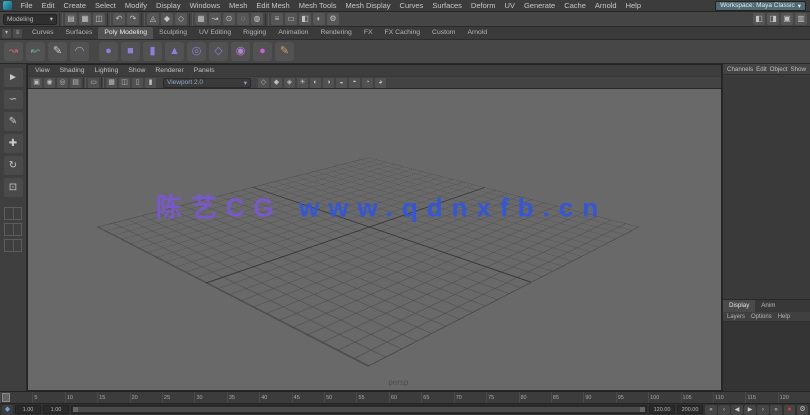  Describe the element at coordinates (204, 6) in the screenshot. I see `menu-item: Windows` at that location.